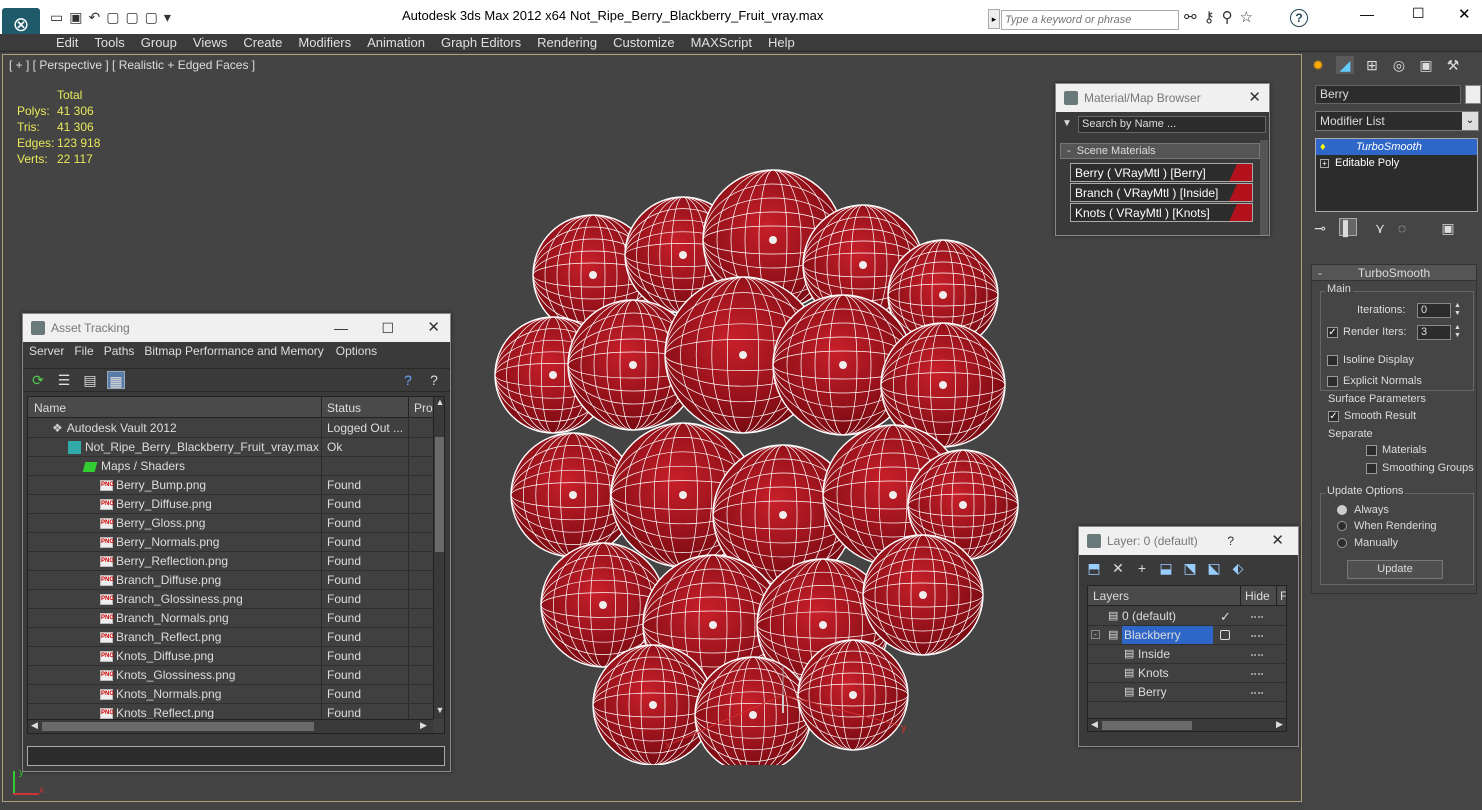 Image resolution: width=1482 pixels, height=810 pixels. I want to click on help-search-input, so click(1090, 20).